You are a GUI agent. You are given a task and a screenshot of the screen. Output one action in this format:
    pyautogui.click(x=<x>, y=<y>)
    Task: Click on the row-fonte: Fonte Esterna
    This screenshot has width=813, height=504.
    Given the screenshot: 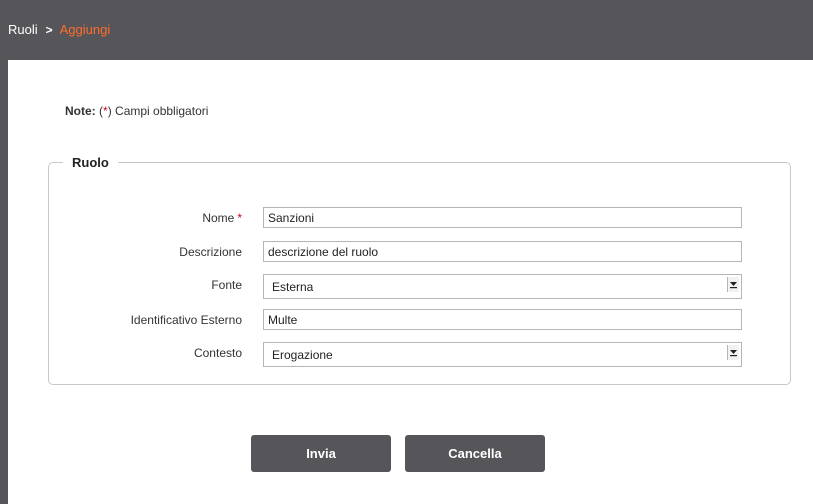 What is the action you would take?
    pyautogui.click(x=419, y=286)
    